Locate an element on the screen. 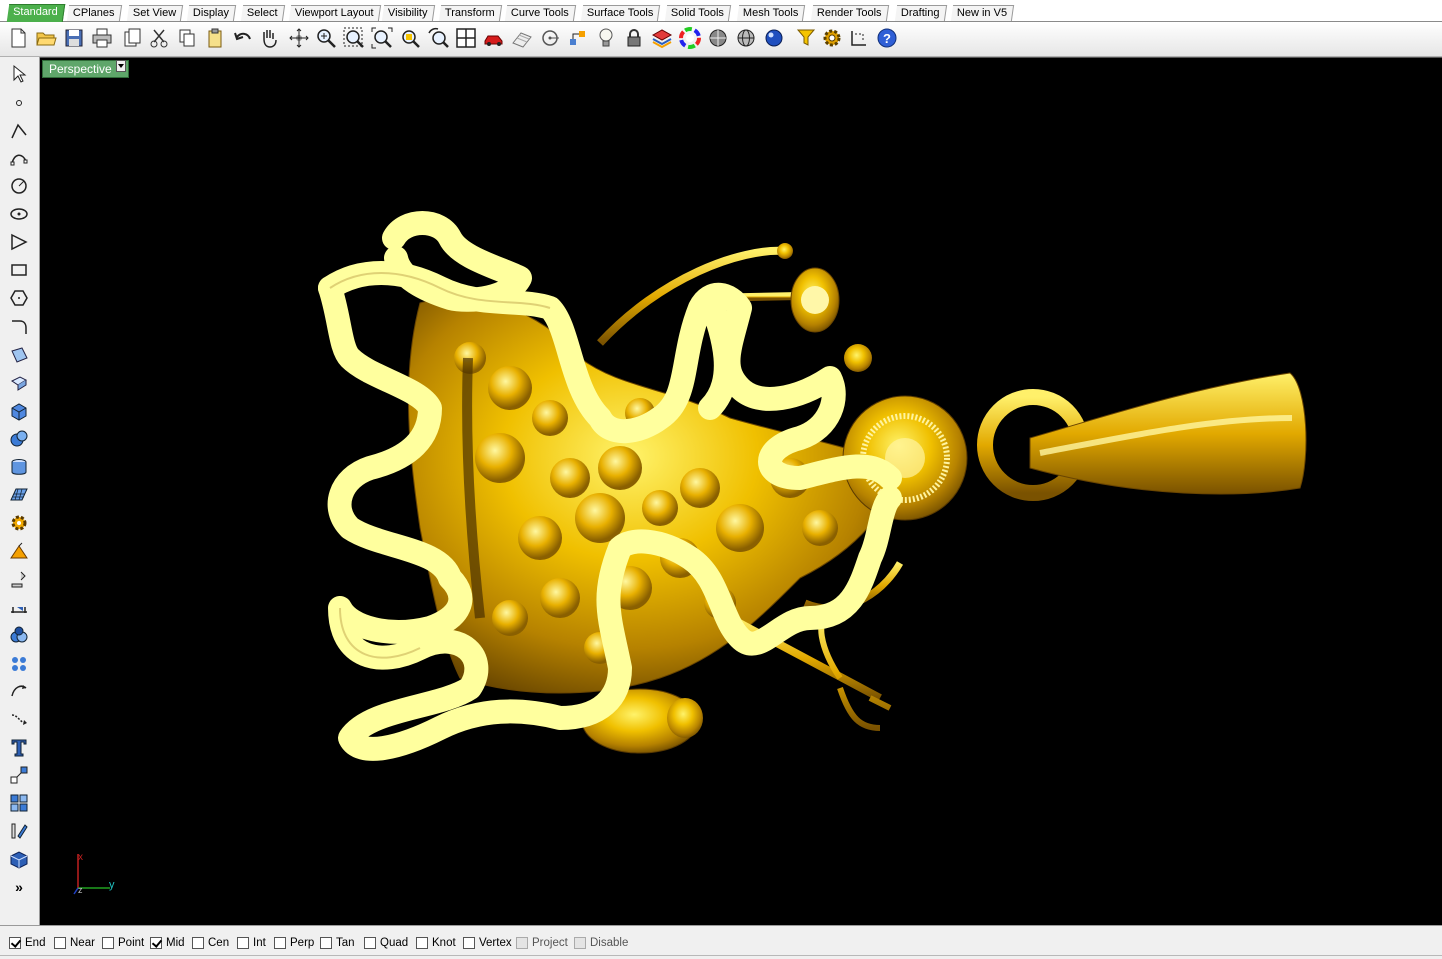  extrude-icon is located at coordinates (19, 383).